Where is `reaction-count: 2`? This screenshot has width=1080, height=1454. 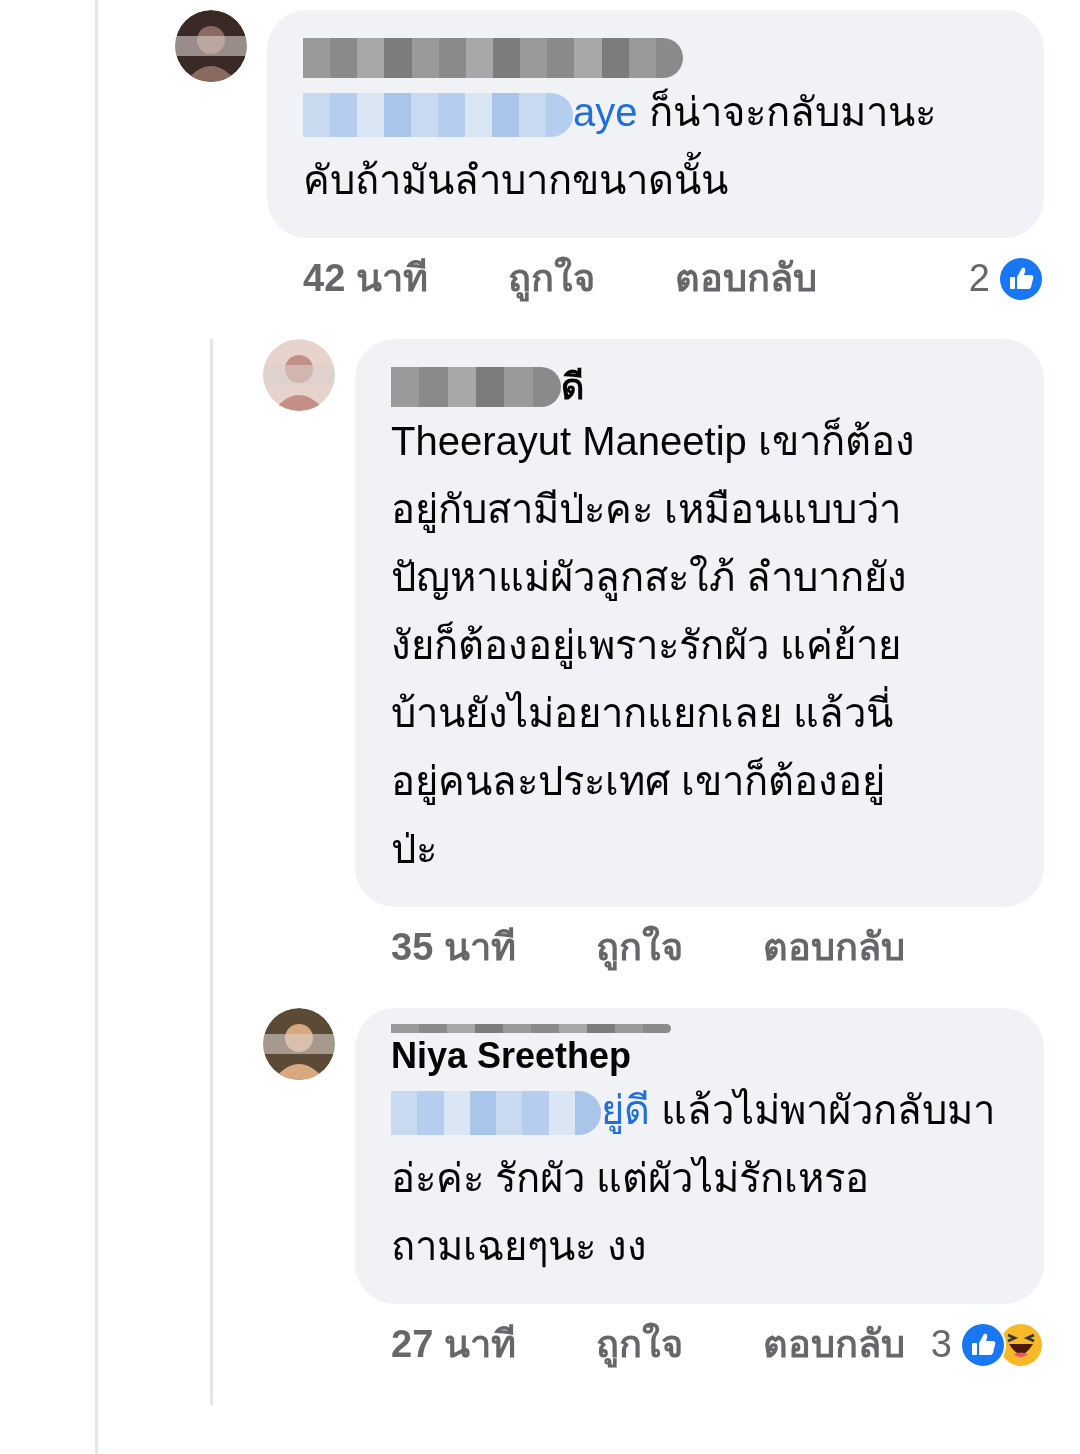
reaction-count: 2 is located at coordinates (979, 278).